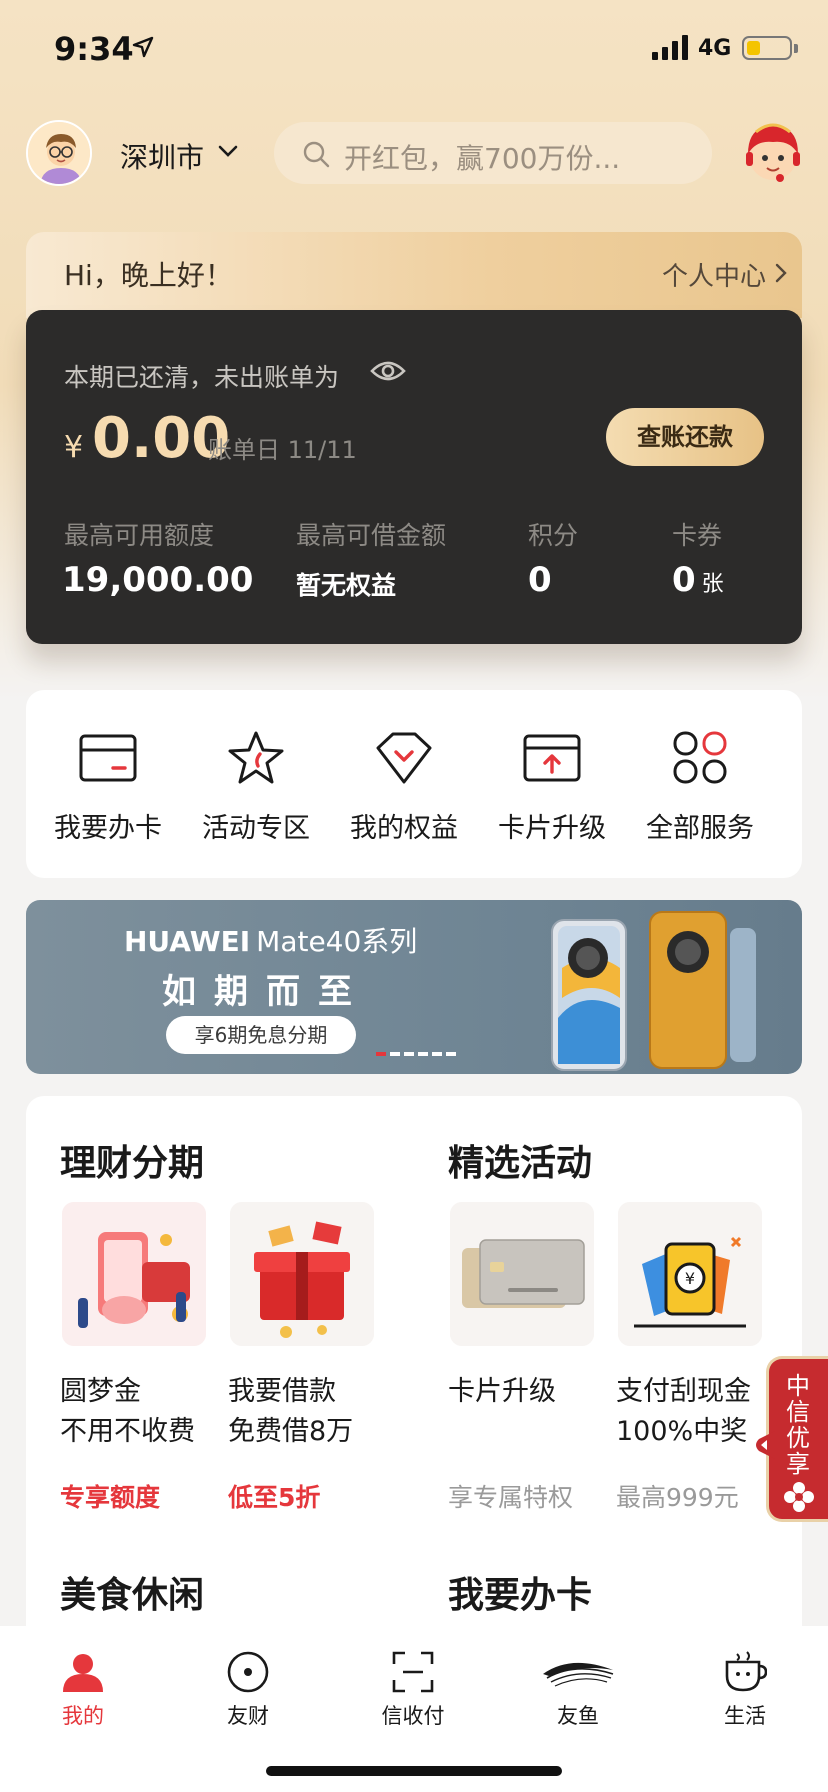 This screenshot has height=1792, width=828. What do you see at coordinates (414, 275) in the screenshot?
I see `greeting-bar: Hi，晚上好！ 个人中心` at bounding box center [414, 275].